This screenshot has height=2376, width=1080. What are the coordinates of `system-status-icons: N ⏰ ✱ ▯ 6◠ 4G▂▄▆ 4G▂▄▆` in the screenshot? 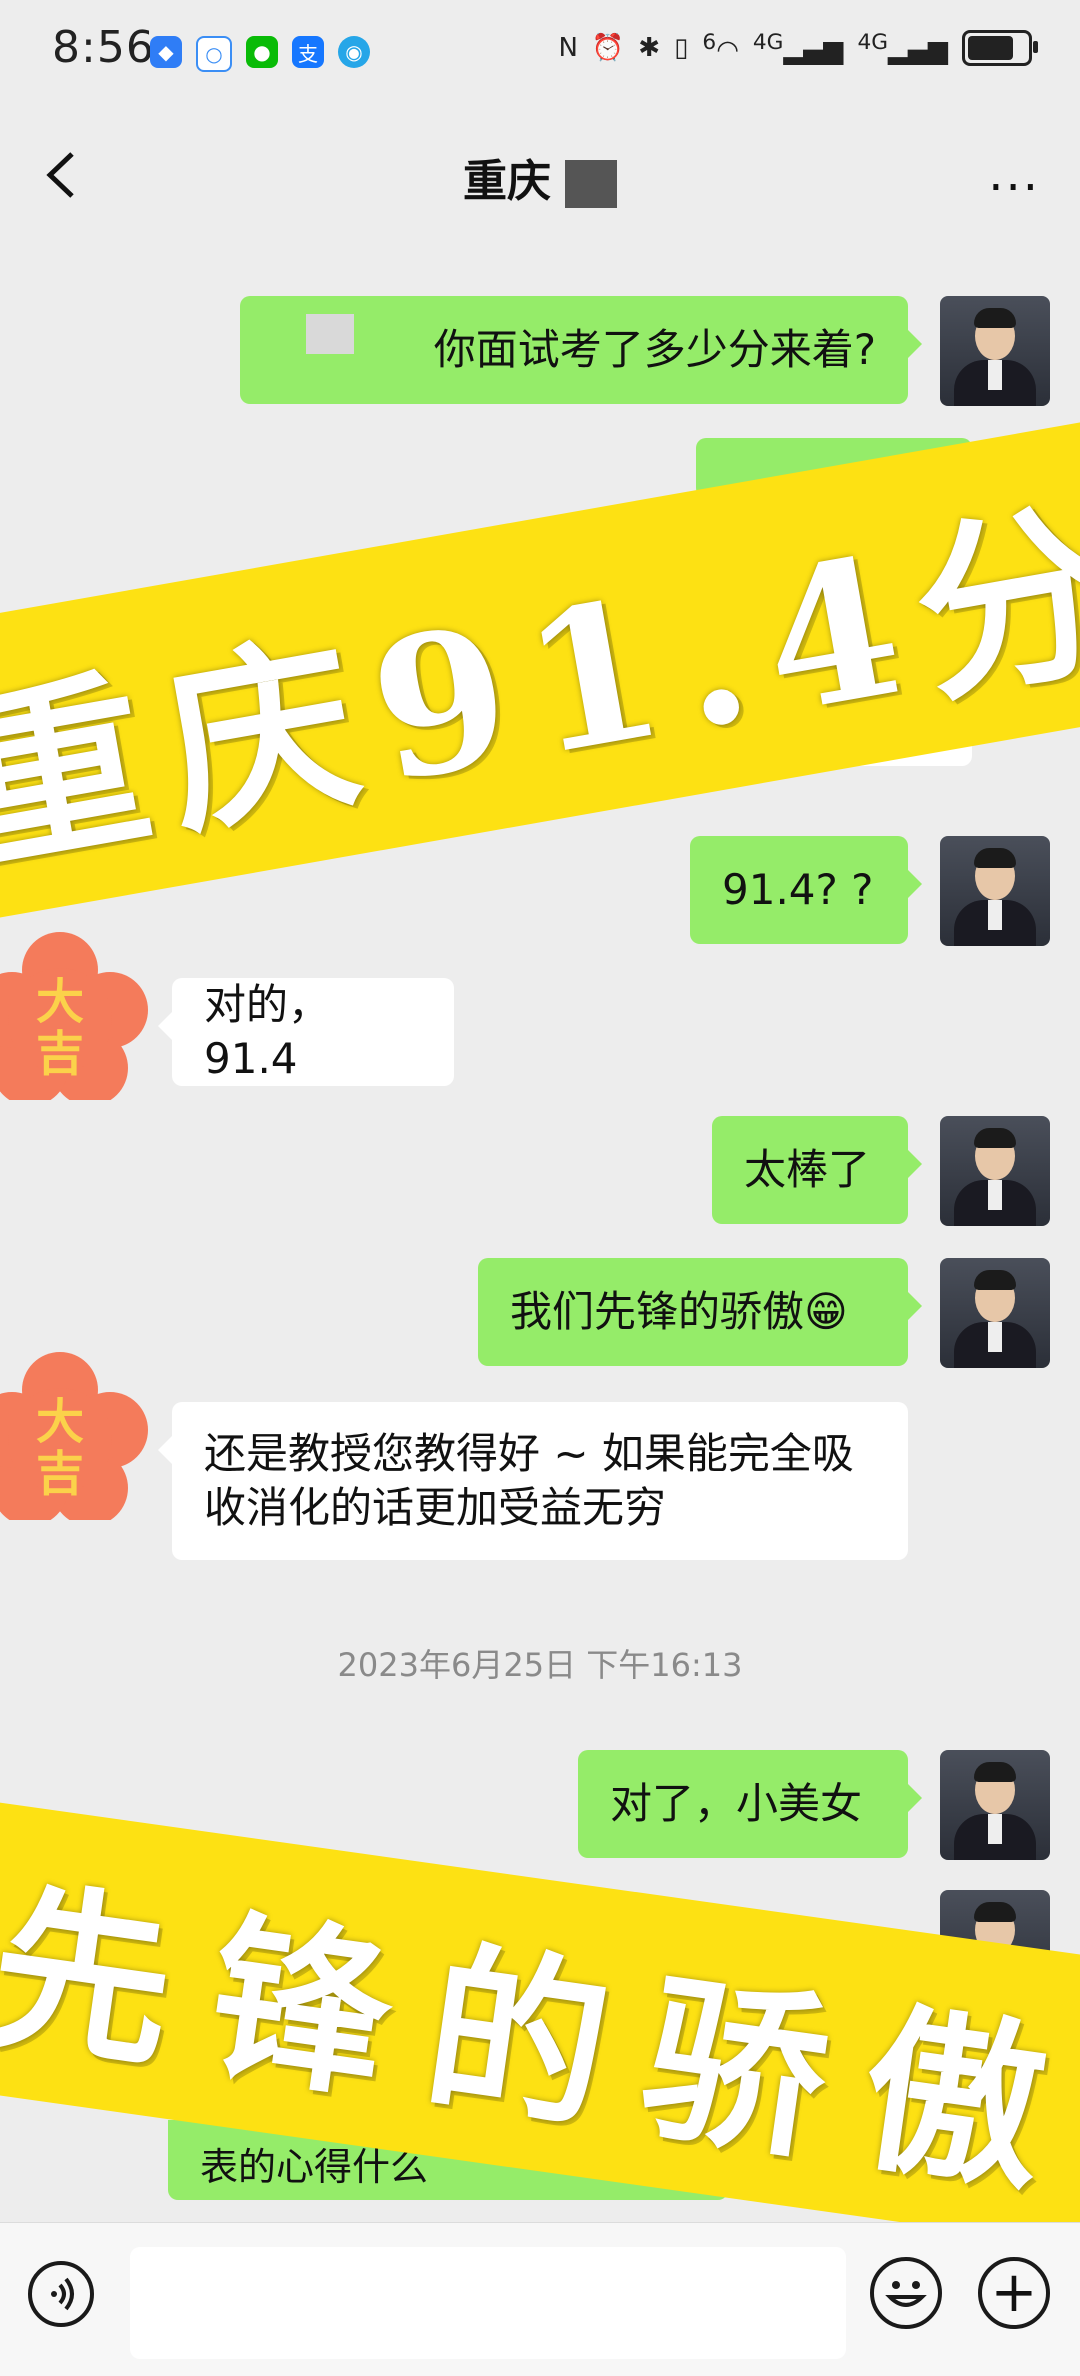 It's located at (798, 48).